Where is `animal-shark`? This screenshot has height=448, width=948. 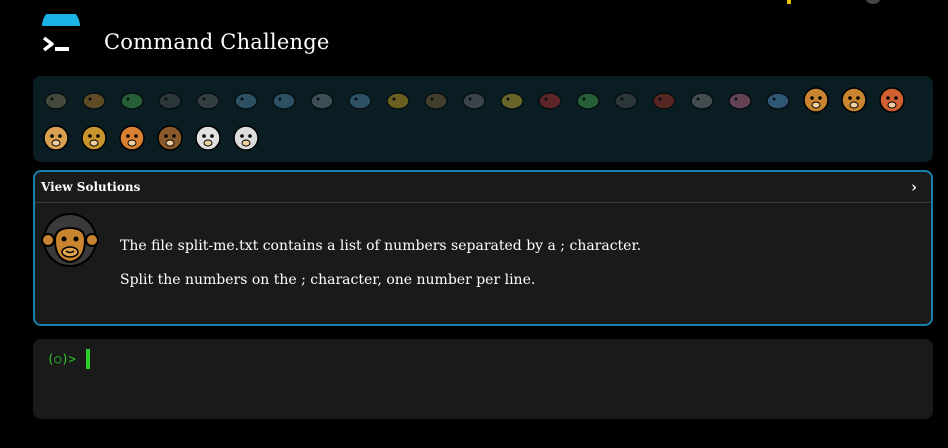
animal-shark is located at coordinates (322, 99).